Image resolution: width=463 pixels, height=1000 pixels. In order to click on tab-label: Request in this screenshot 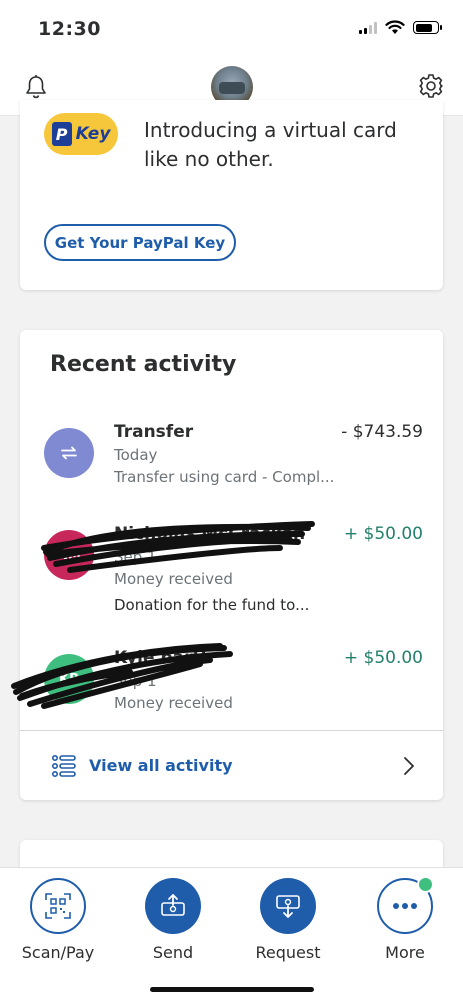, I will do `click(288, 952)`.